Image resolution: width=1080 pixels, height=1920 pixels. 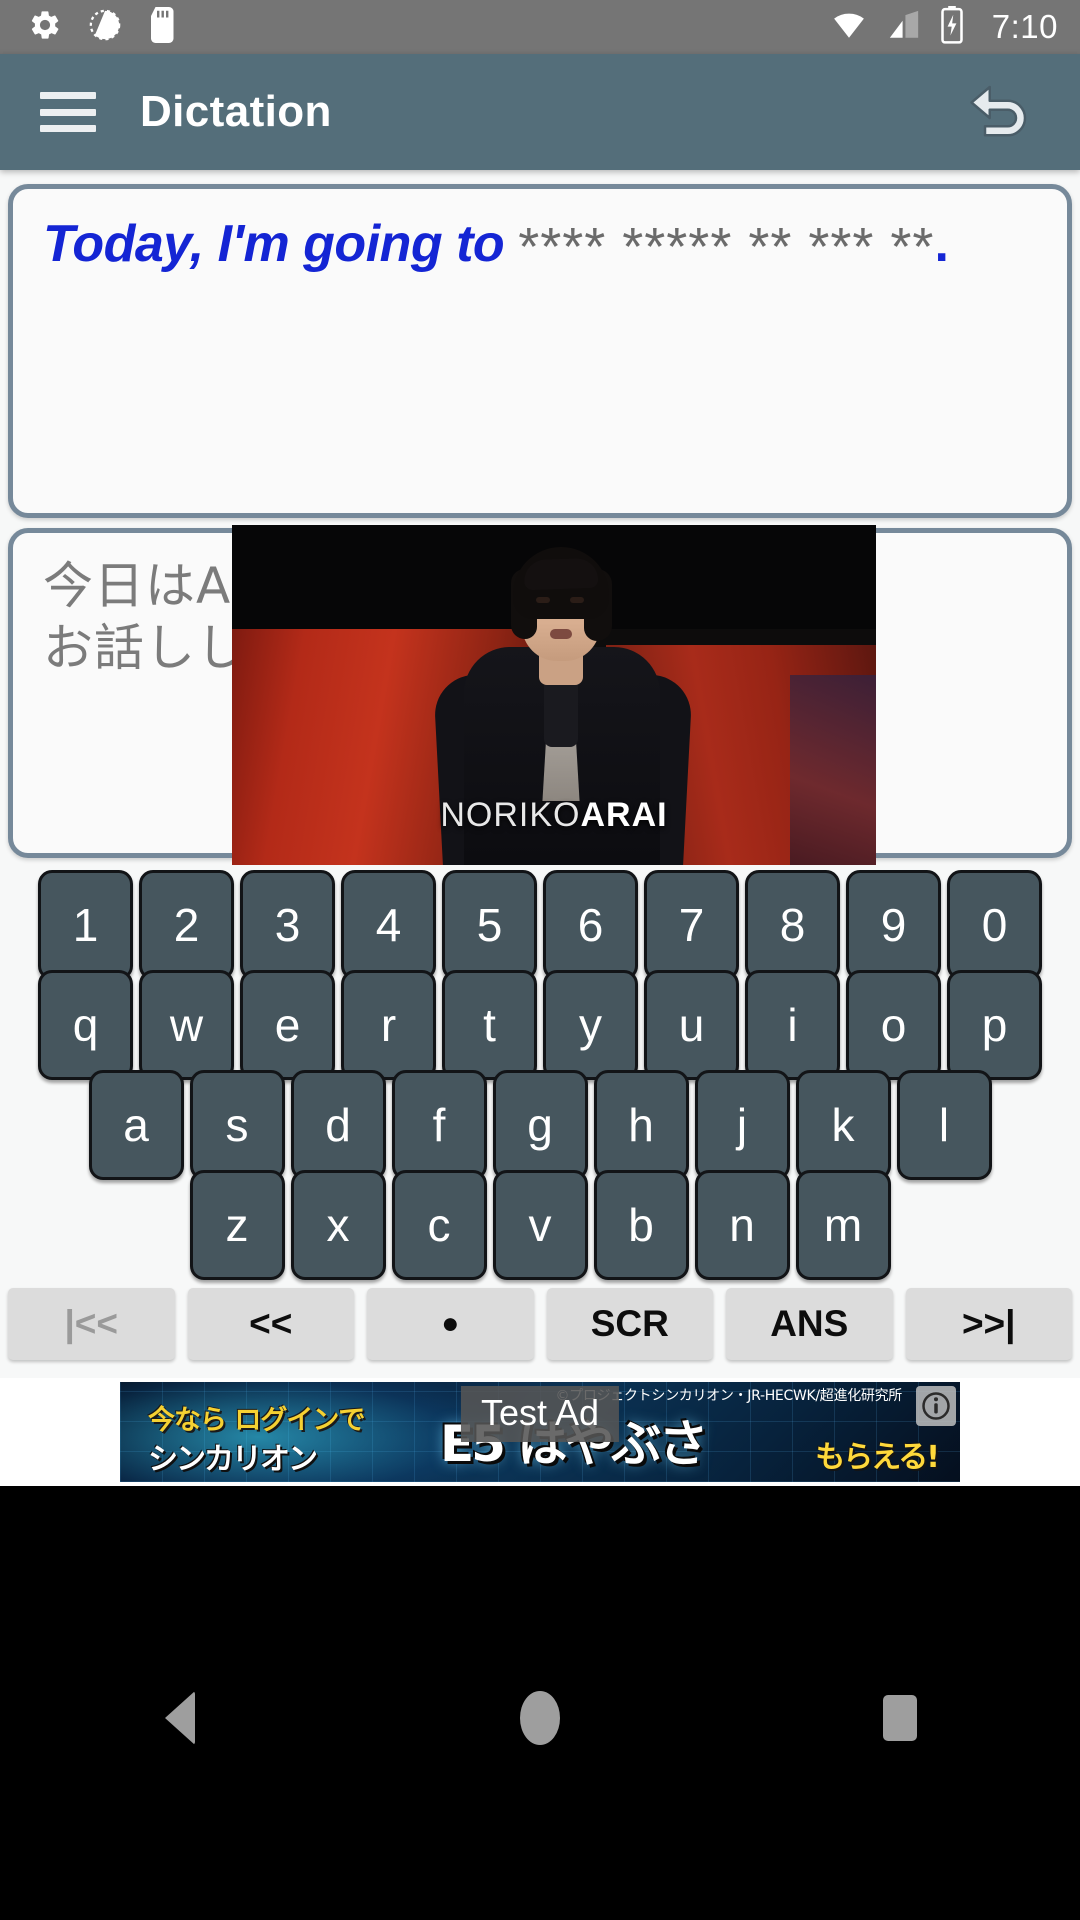 What do you see at coordinates (163, 27) in the screenshot?
I see `sd-card-icon` at bounding box center [163, 27].